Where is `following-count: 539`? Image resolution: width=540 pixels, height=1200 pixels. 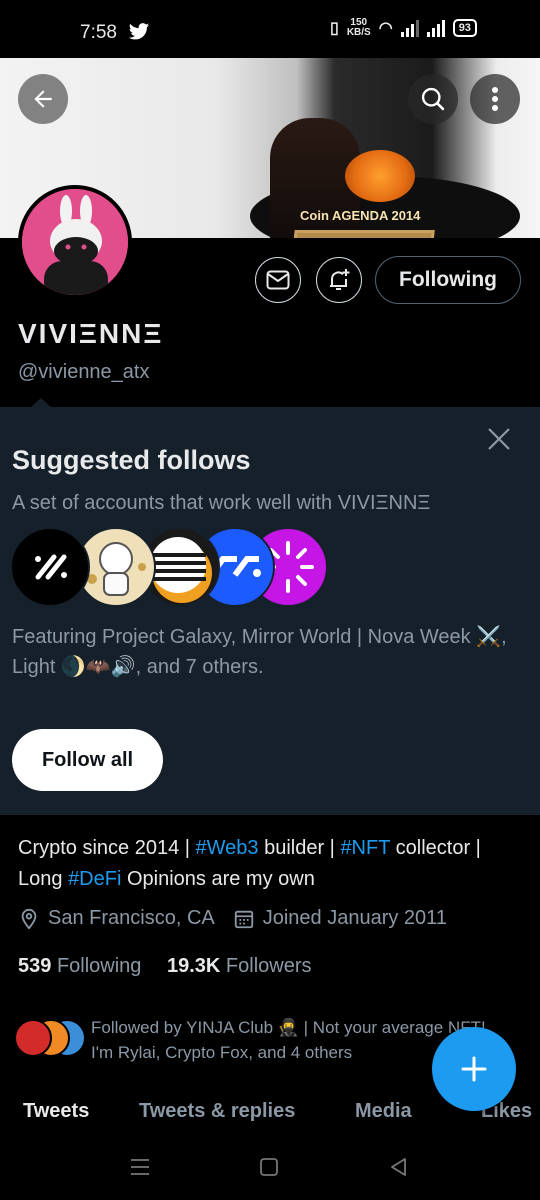 following-count: 539 is located at coordinates (35, 966).